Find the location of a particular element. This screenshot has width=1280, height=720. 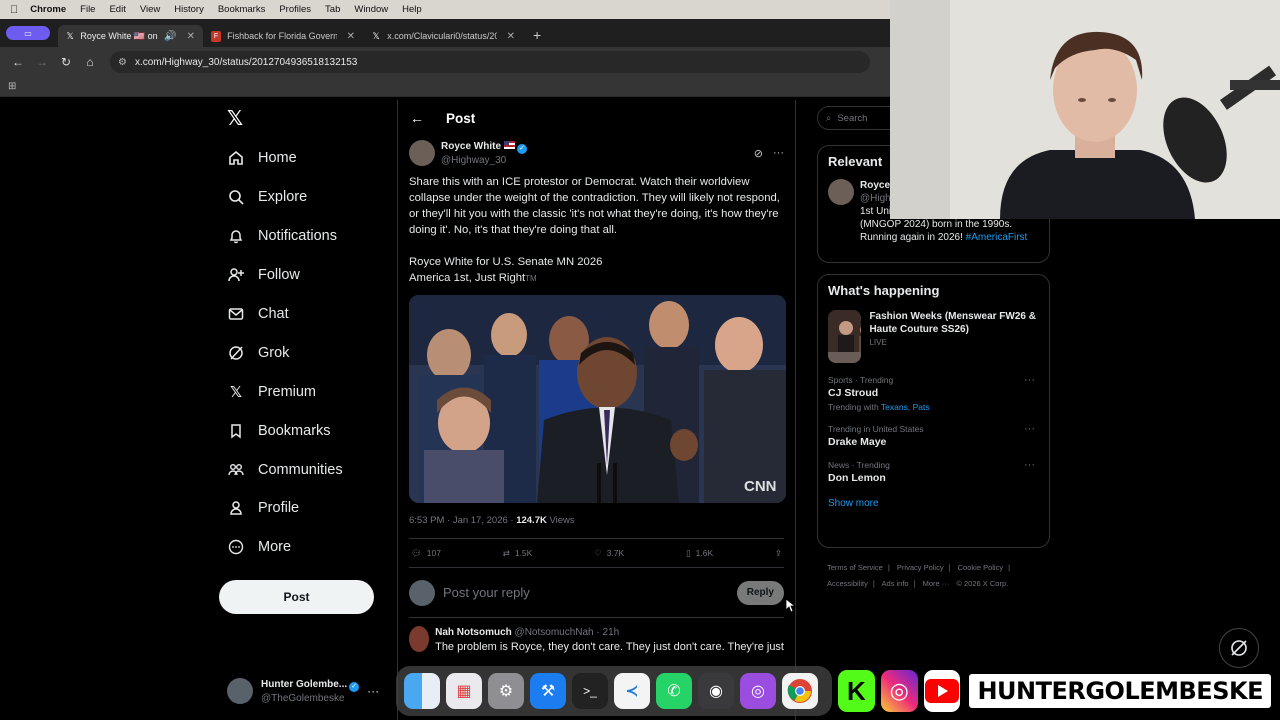

launchpad-icon: ▦ is located at coordinates (464, 691).